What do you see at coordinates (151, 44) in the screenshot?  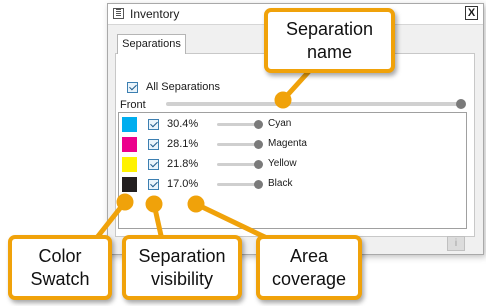 I see `tab-separations: Separations` at bounding box center [151, 44].